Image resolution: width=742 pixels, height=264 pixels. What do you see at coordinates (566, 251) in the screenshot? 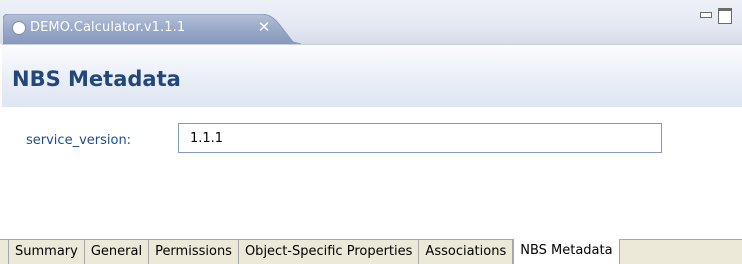
I see `tab-nbs-metadata: NBS Metadata` at bounding box center [566, 251].